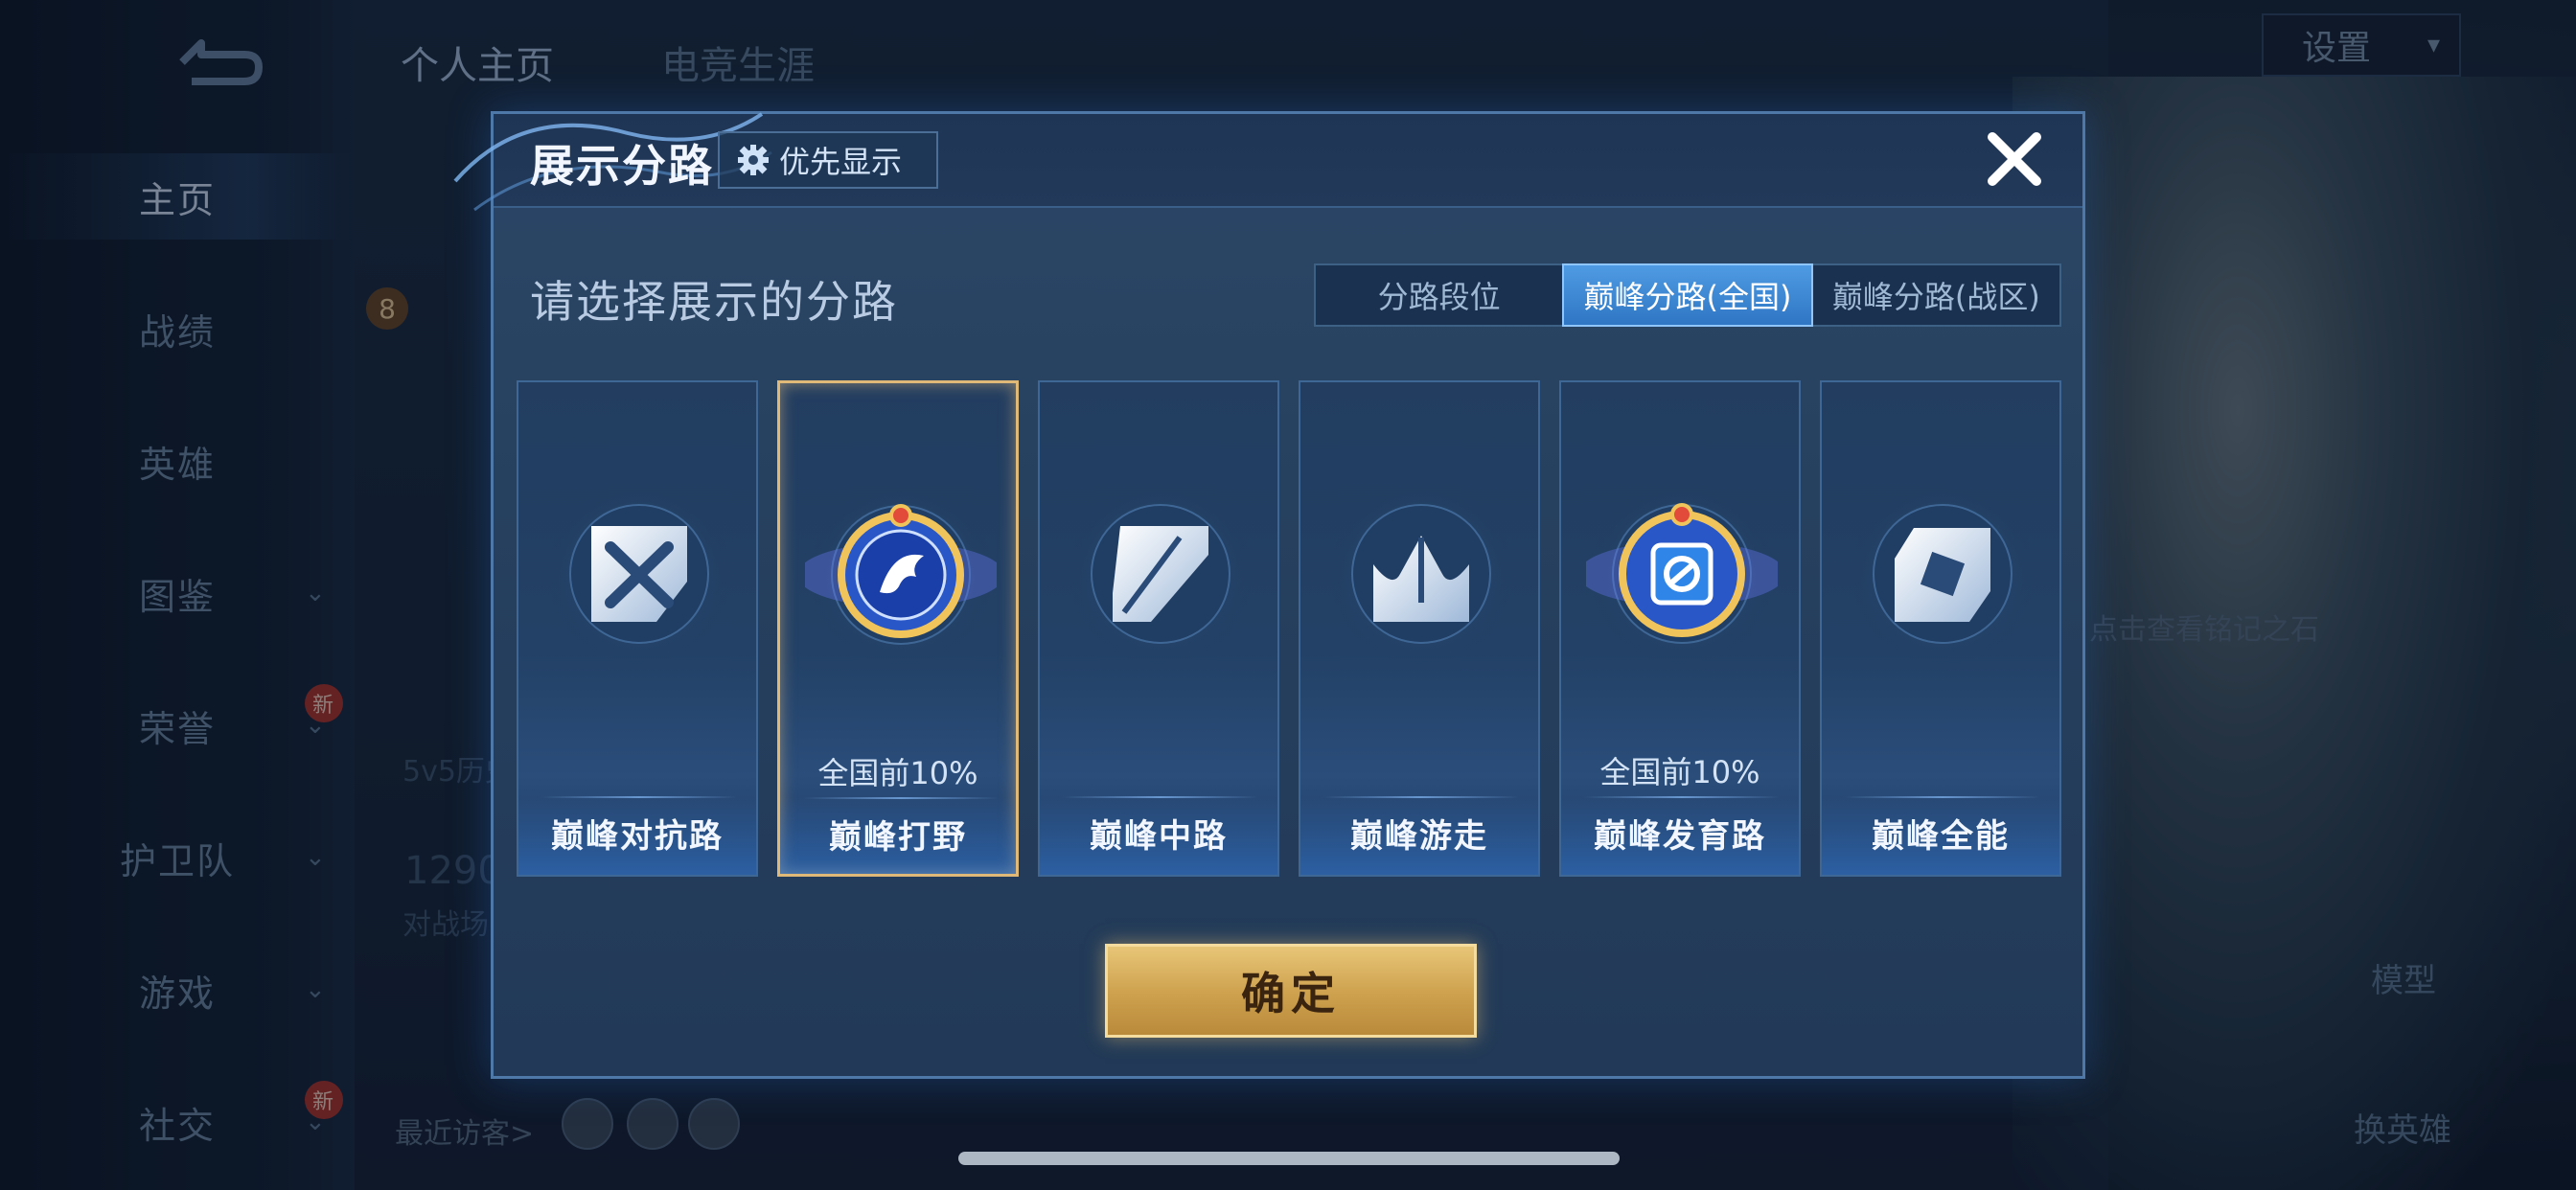 Image resolution: width=2576 pixels, height=1190 pixels. I want to click on gear-icon, so click(753, 160).